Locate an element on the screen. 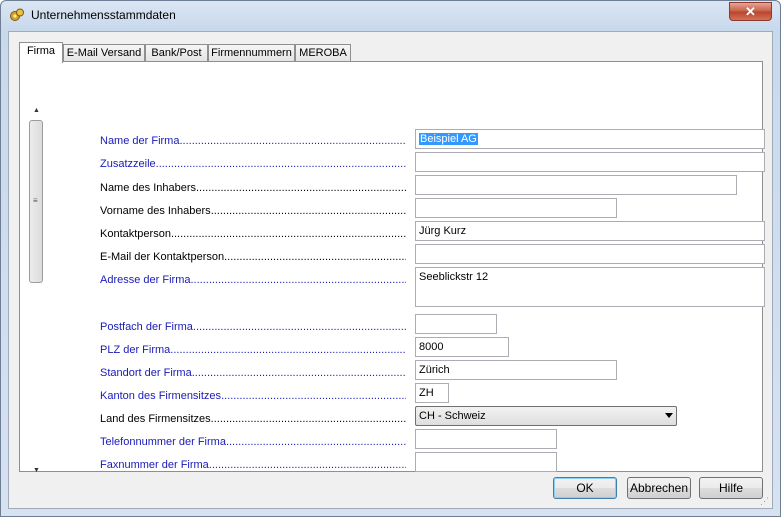 The image size is (781, 517). title-bar: Unternehmensstammdaten ✕ is located at coordinates (390, 15).